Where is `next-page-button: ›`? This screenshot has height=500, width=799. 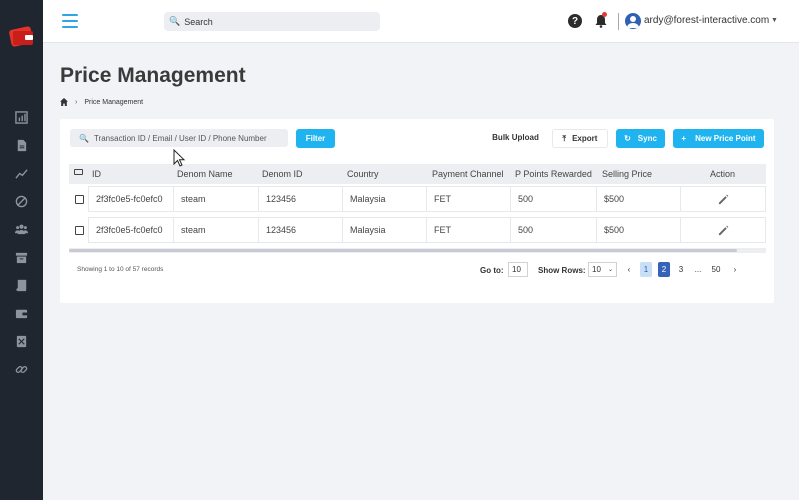
next-page-button: › is located at coordinates (735, 269).